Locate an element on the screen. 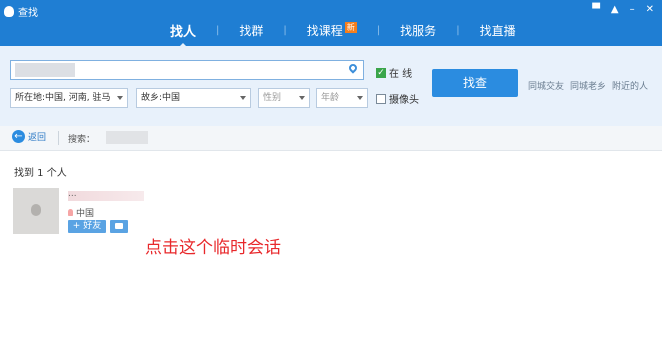  result-navbar: ← 返回 搜索： is located at coordinates (331, 138).